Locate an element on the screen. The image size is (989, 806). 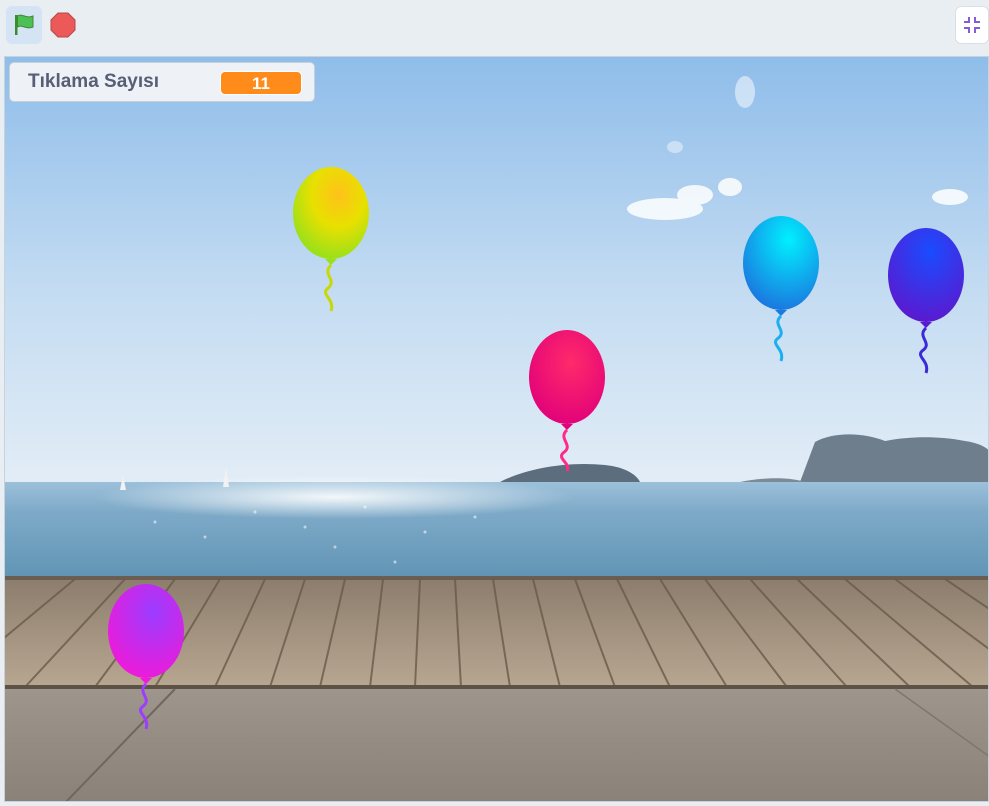
green-flag-button is located at coordinates (24, 25).